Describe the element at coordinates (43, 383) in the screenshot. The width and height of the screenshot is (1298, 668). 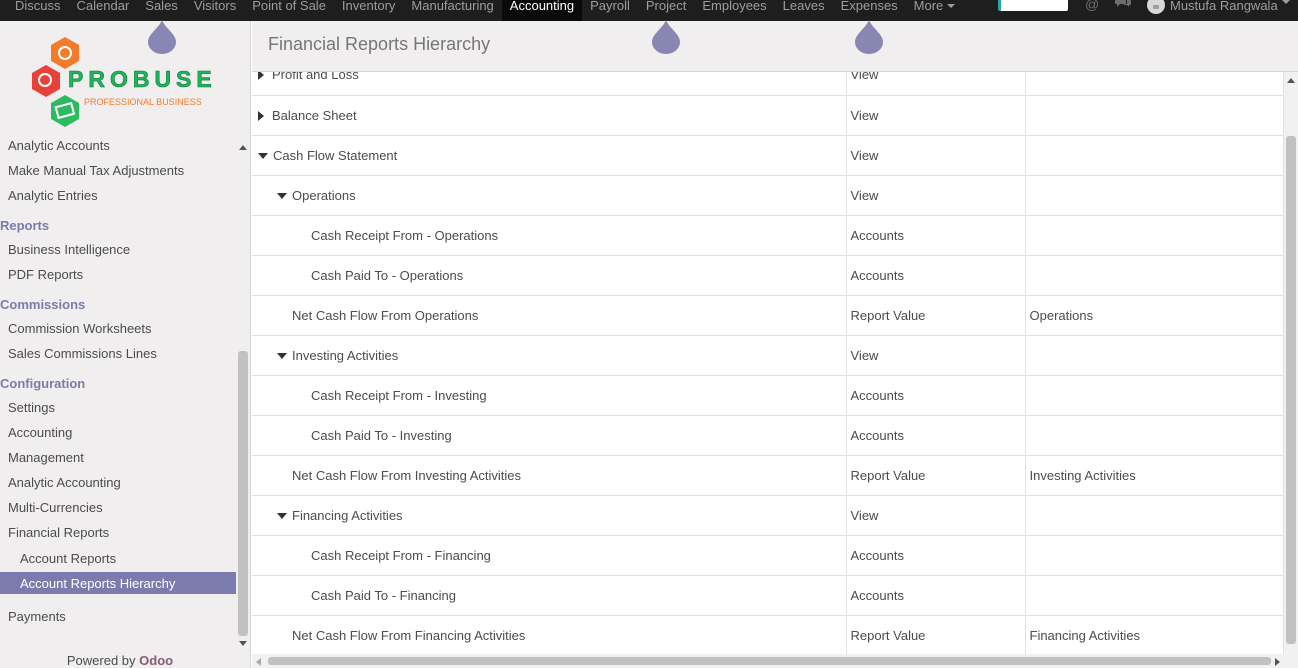
I see `sidebar-section-configuration: Configuration` at that location.